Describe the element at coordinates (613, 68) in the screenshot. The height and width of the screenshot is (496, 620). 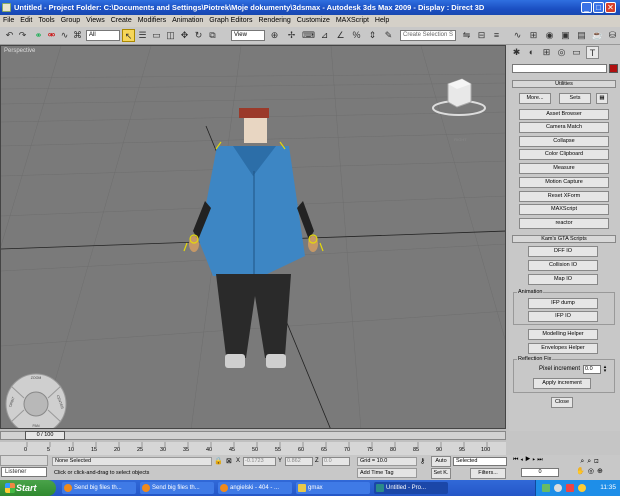
I see `object-color-swatch` at that location.